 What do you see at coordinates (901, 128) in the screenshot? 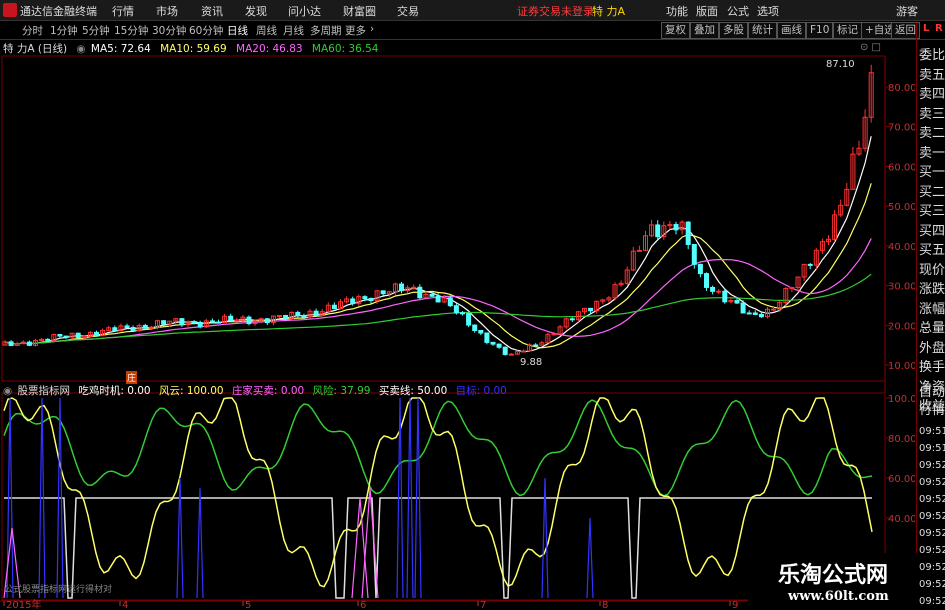
I see `price-axis-label: 70.00` at bounding box center [901, 128].